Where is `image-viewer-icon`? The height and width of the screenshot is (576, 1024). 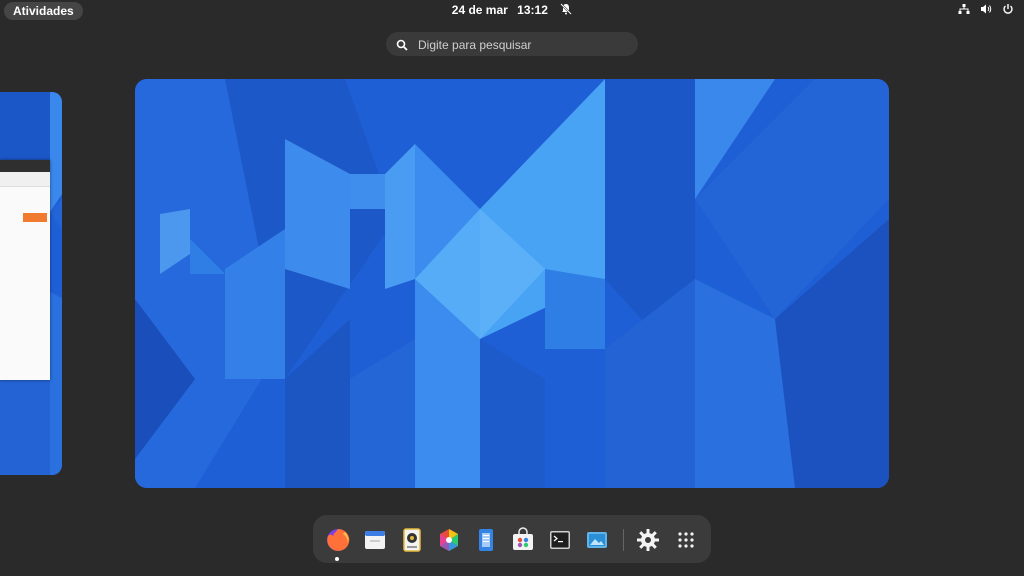
image-viewer-icon is located at coordinates (597, 540).